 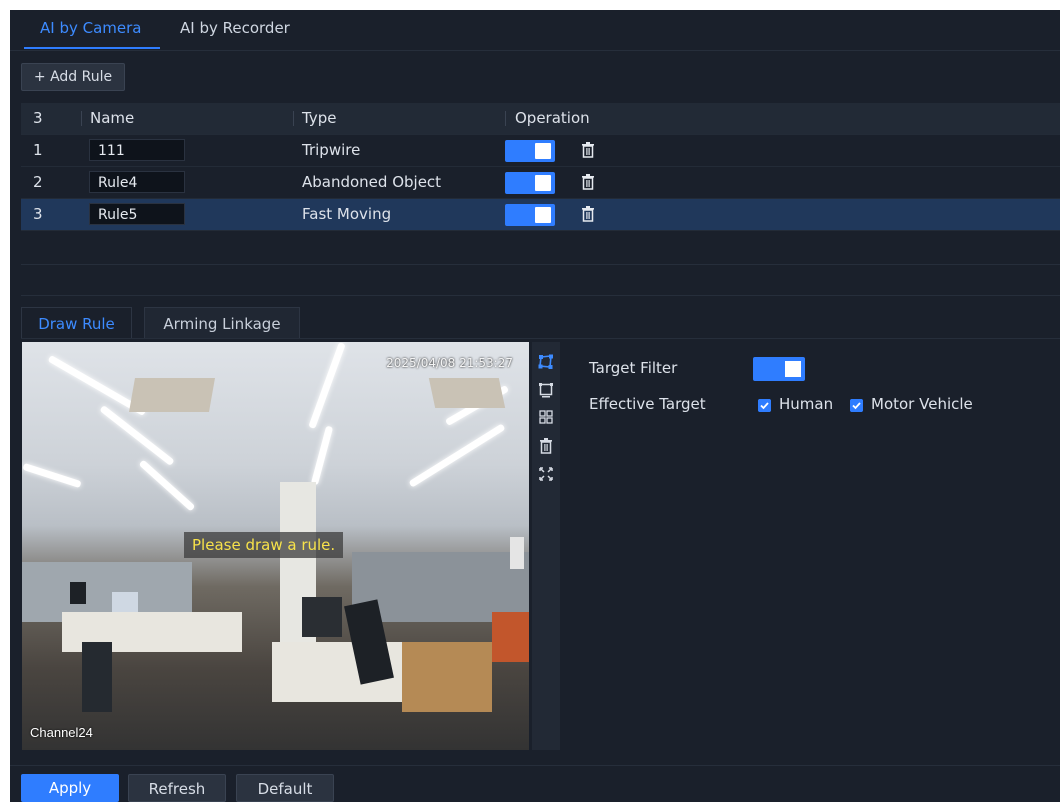 What do you see at coordinates (764, 405) in the screenshot?
I see `human-checkbox` at bounding box center [764, 405].